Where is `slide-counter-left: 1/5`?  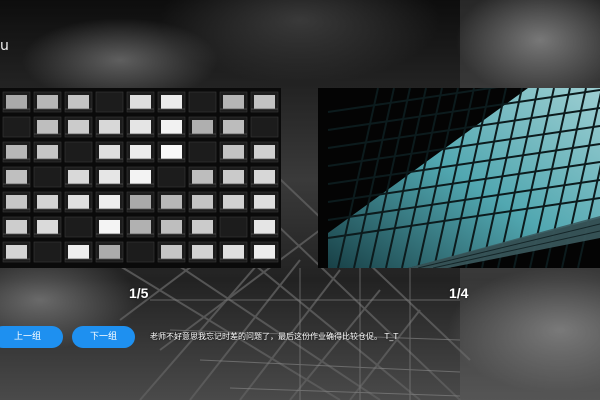
slide-counter-left: 1/5 is located at coordinates (139, 293).